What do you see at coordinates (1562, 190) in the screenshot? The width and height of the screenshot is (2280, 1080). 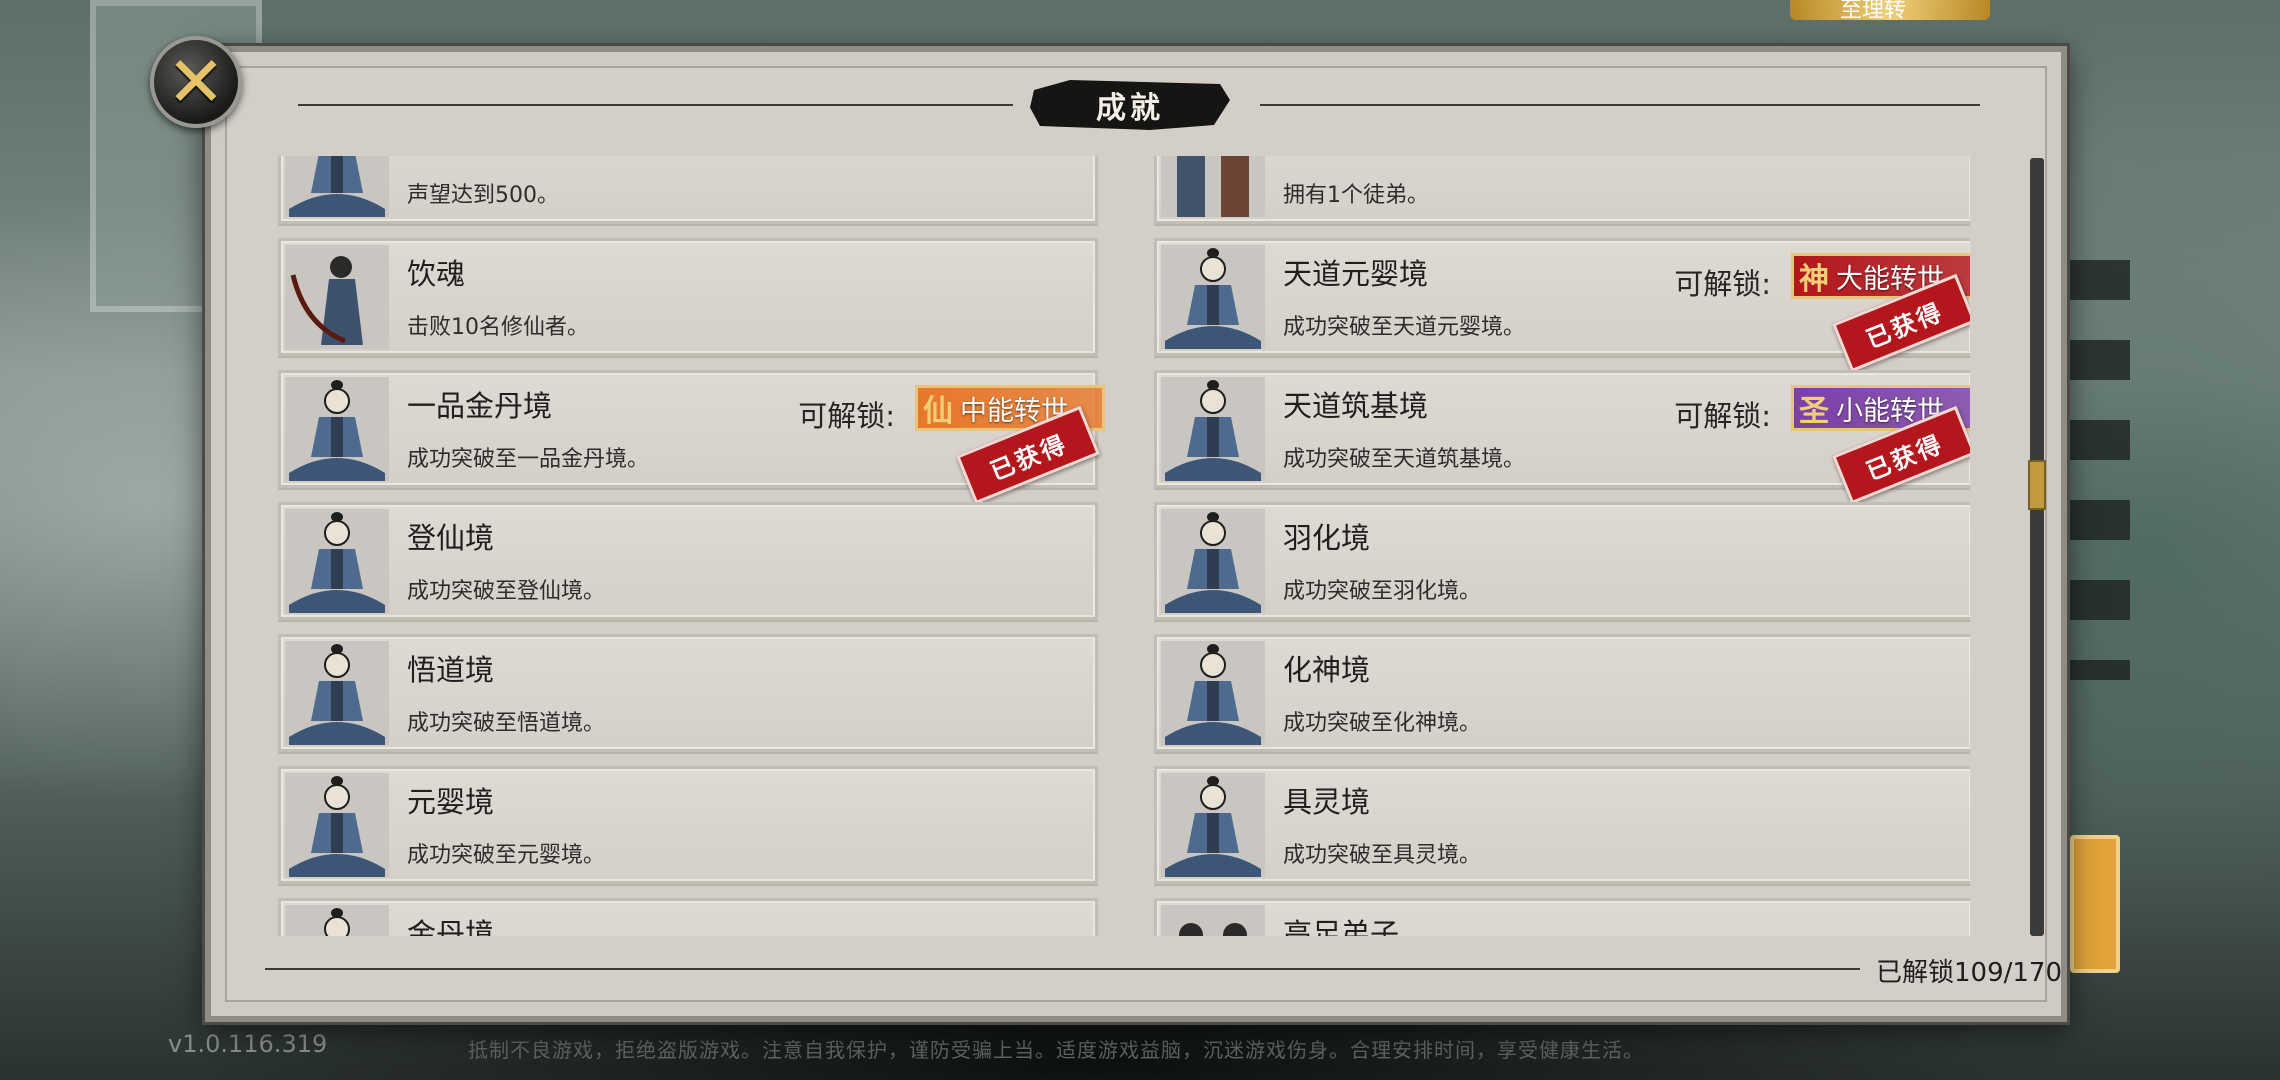 I see `achievement-card: 拥有1个徒弟。` at bounding box center [1562, 190].